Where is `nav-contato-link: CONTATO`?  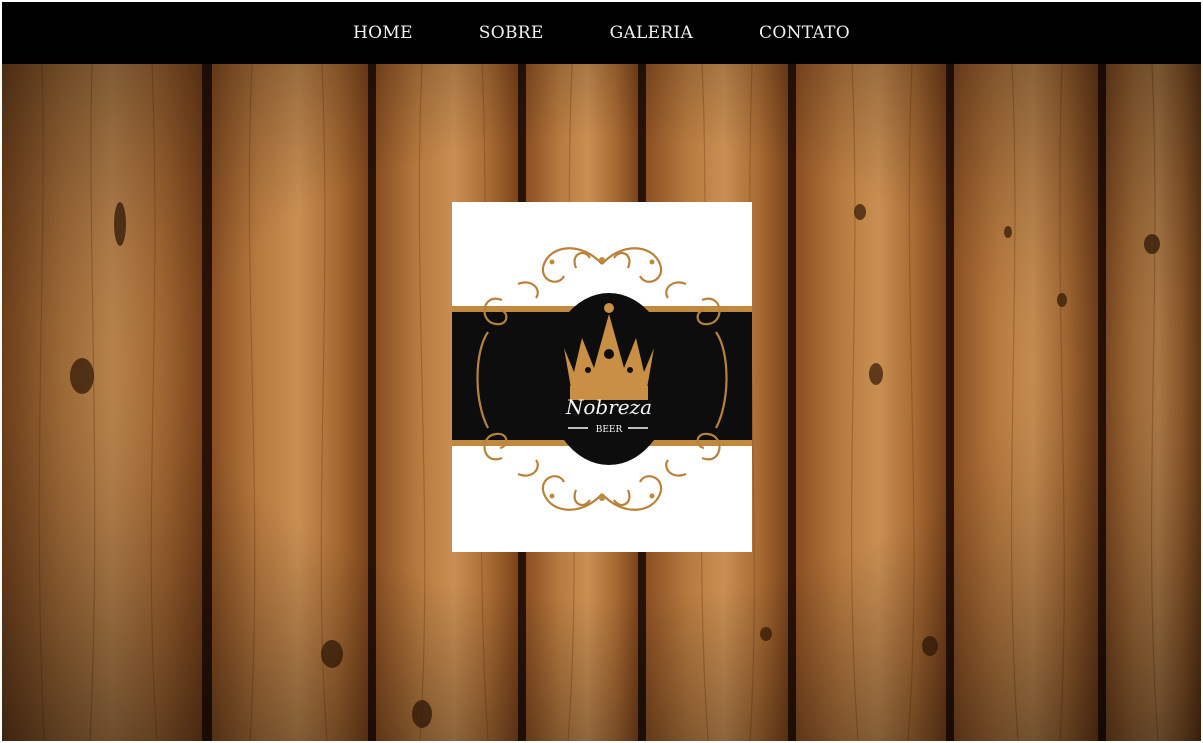
nav-contato-link: CONTATO is located at coordinates (804, 33).